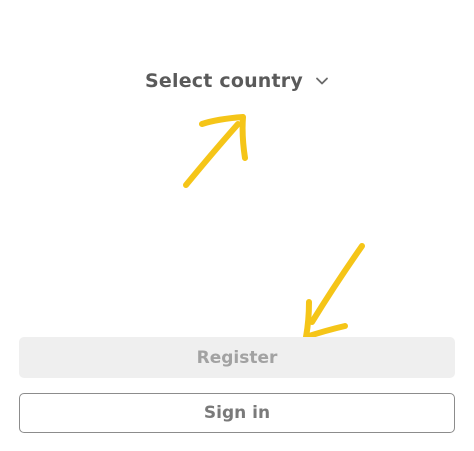 This screenshot has height=451, width=474. I want to click on country-selector-label: Select country, so click(224, 81).